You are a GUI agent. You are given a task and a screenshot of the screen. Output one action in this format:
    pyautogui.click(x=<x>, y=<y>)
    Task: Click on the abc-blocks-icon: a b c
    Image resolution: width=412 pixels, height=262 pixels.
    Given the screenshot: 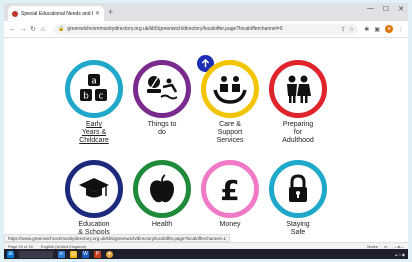 What is the action you would take?
    pyautogui.click(x=93, y=88)
    